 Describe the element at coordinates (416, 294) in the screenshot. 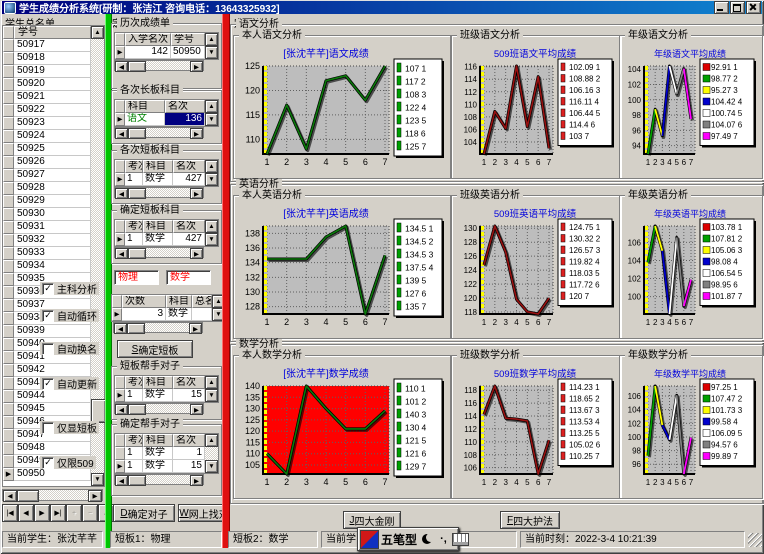

I see `svg-text: 127 6` at that location.